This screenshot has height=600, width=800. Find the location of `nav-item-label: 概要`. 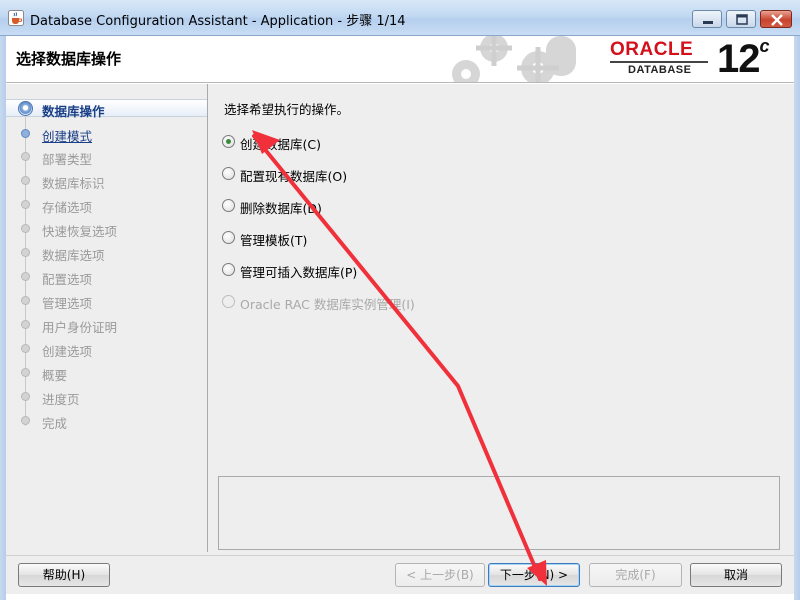

nav-item-label: 概要 is located at coordinates (55, 375).